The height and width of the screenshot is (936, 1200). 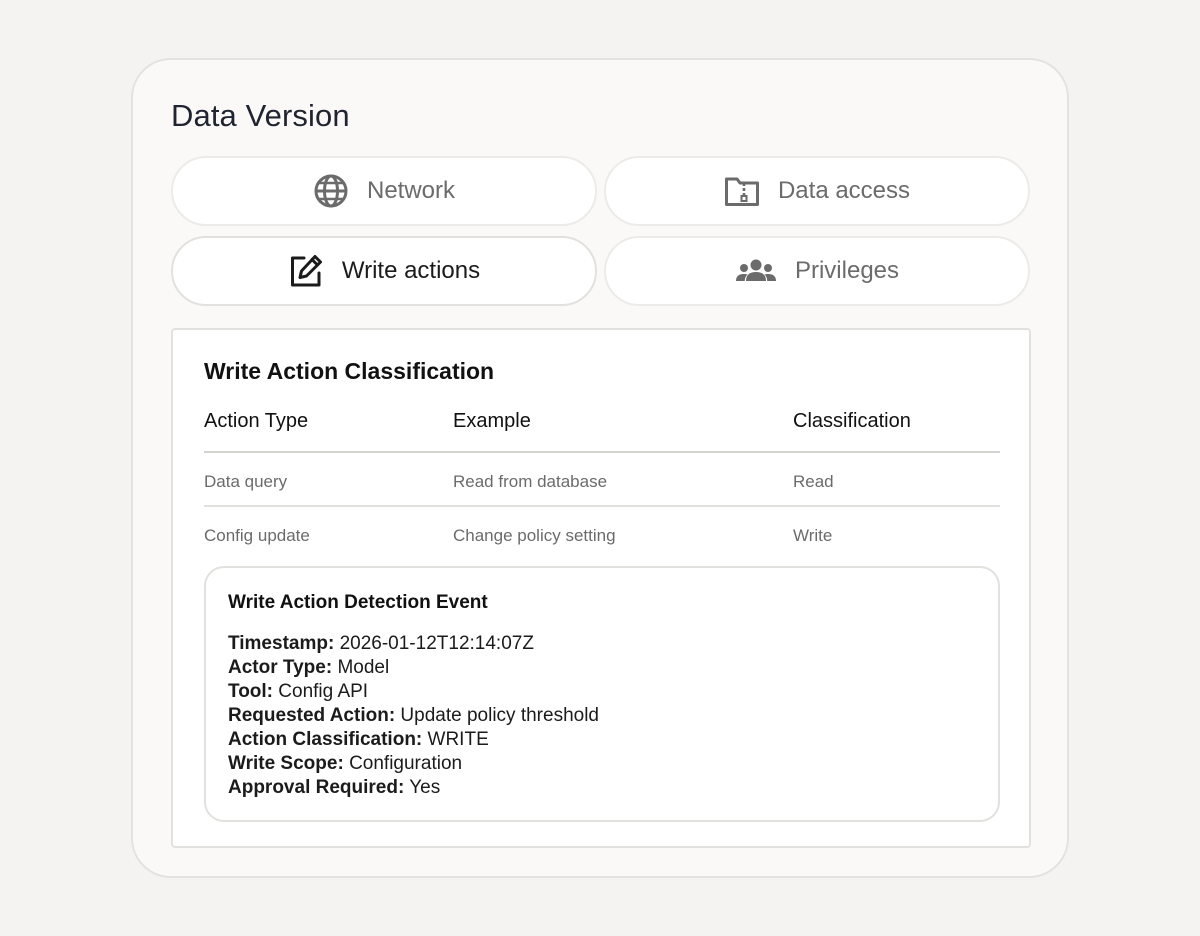 I want to click on field-value: 2026-01-12T12:14:07Z, so click(x=436, y=643).